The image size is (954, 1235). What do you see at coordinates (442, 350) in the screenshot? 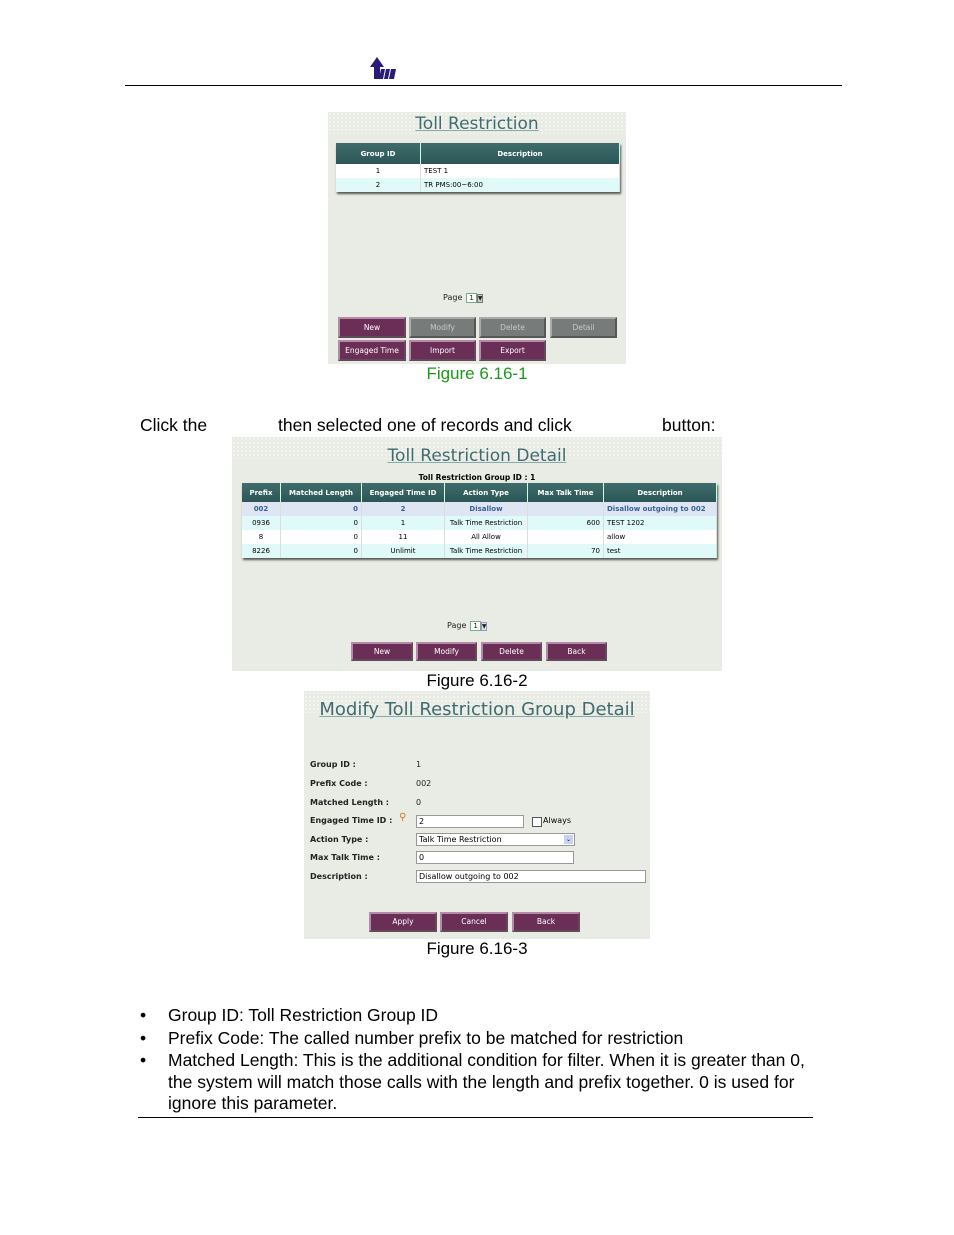
I see `import-button: Import` at bounding box center [442, 350].